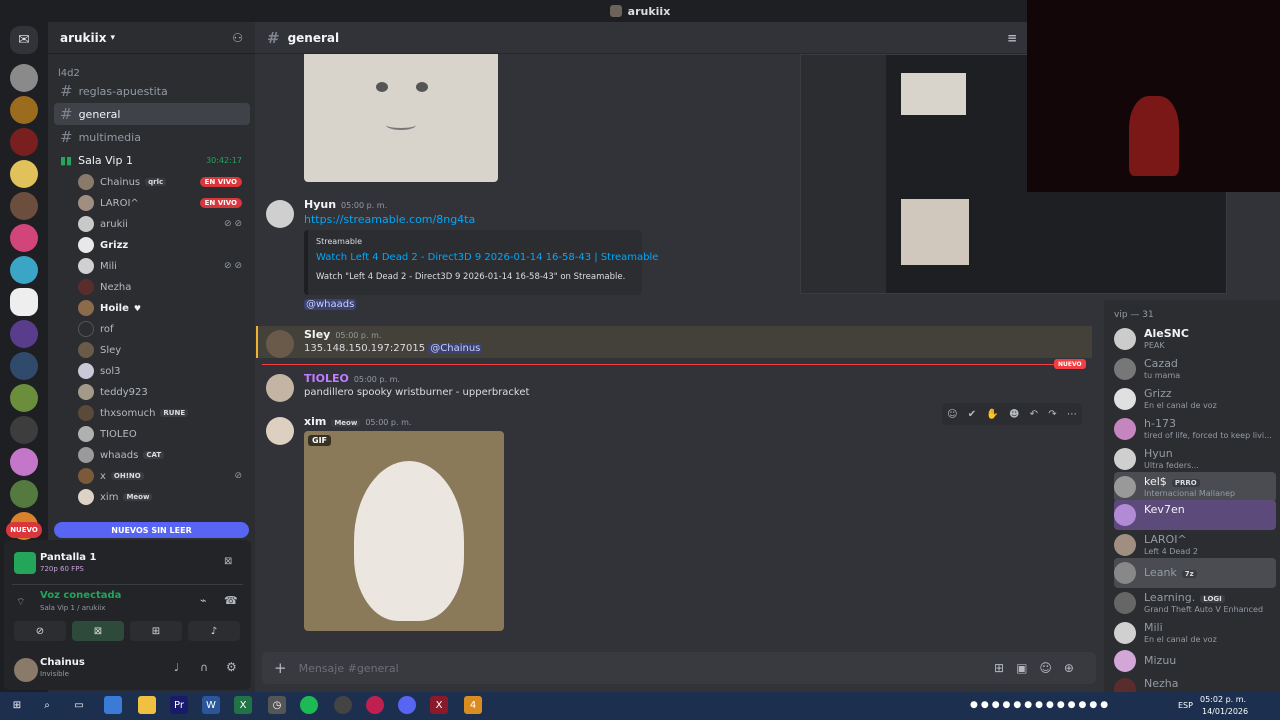 The image size is (1280, 720). I want to click on l4d2-icon: 4, so click(473, 705).